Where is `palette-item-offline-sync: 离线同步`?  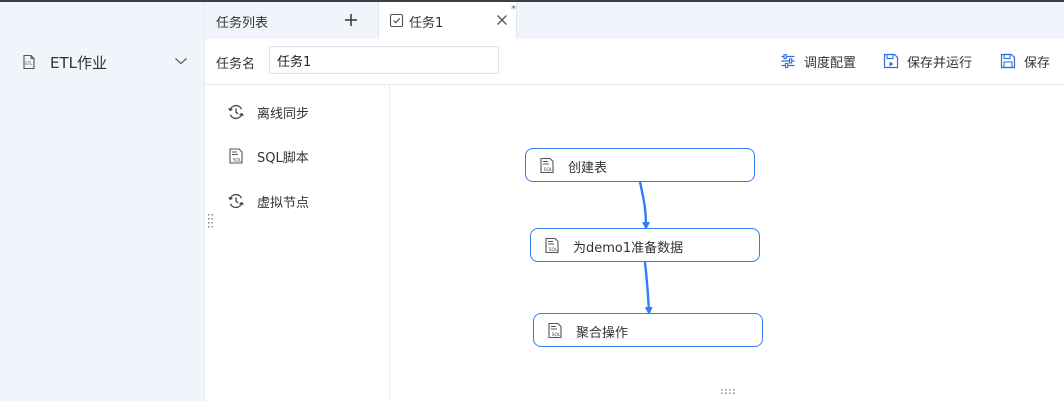
palette-item-offline-sync: 离线同步 is located at coordinates (268, 112).